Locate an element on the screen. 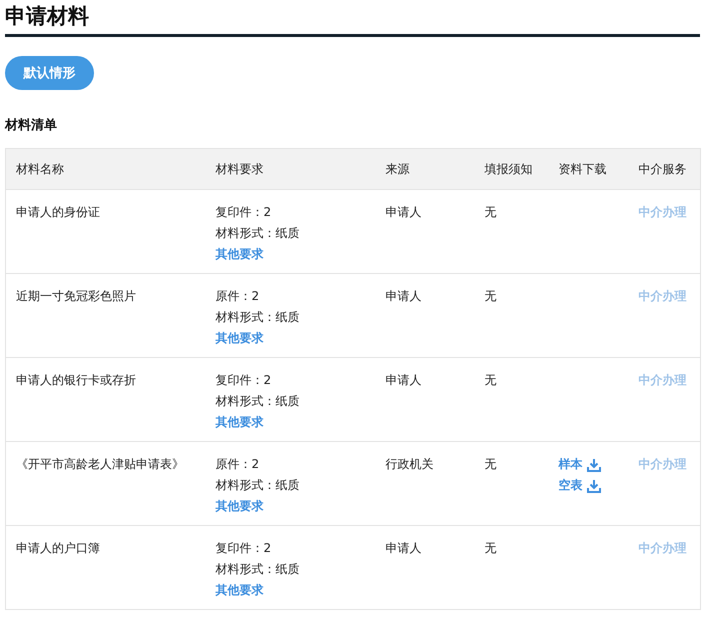  column-header: 材料要求 is located at coordinates (291, 169).